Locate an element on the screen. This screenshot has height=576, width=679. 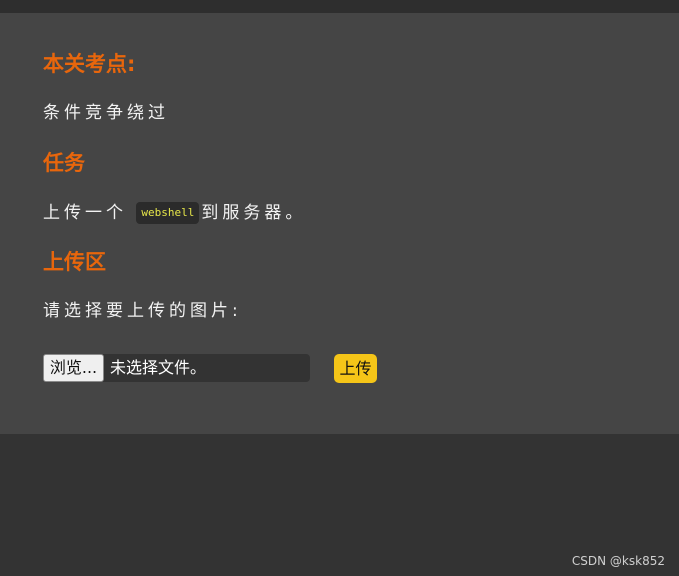
key-point-heading: 本关考点: is located at coordinates (89, 64).